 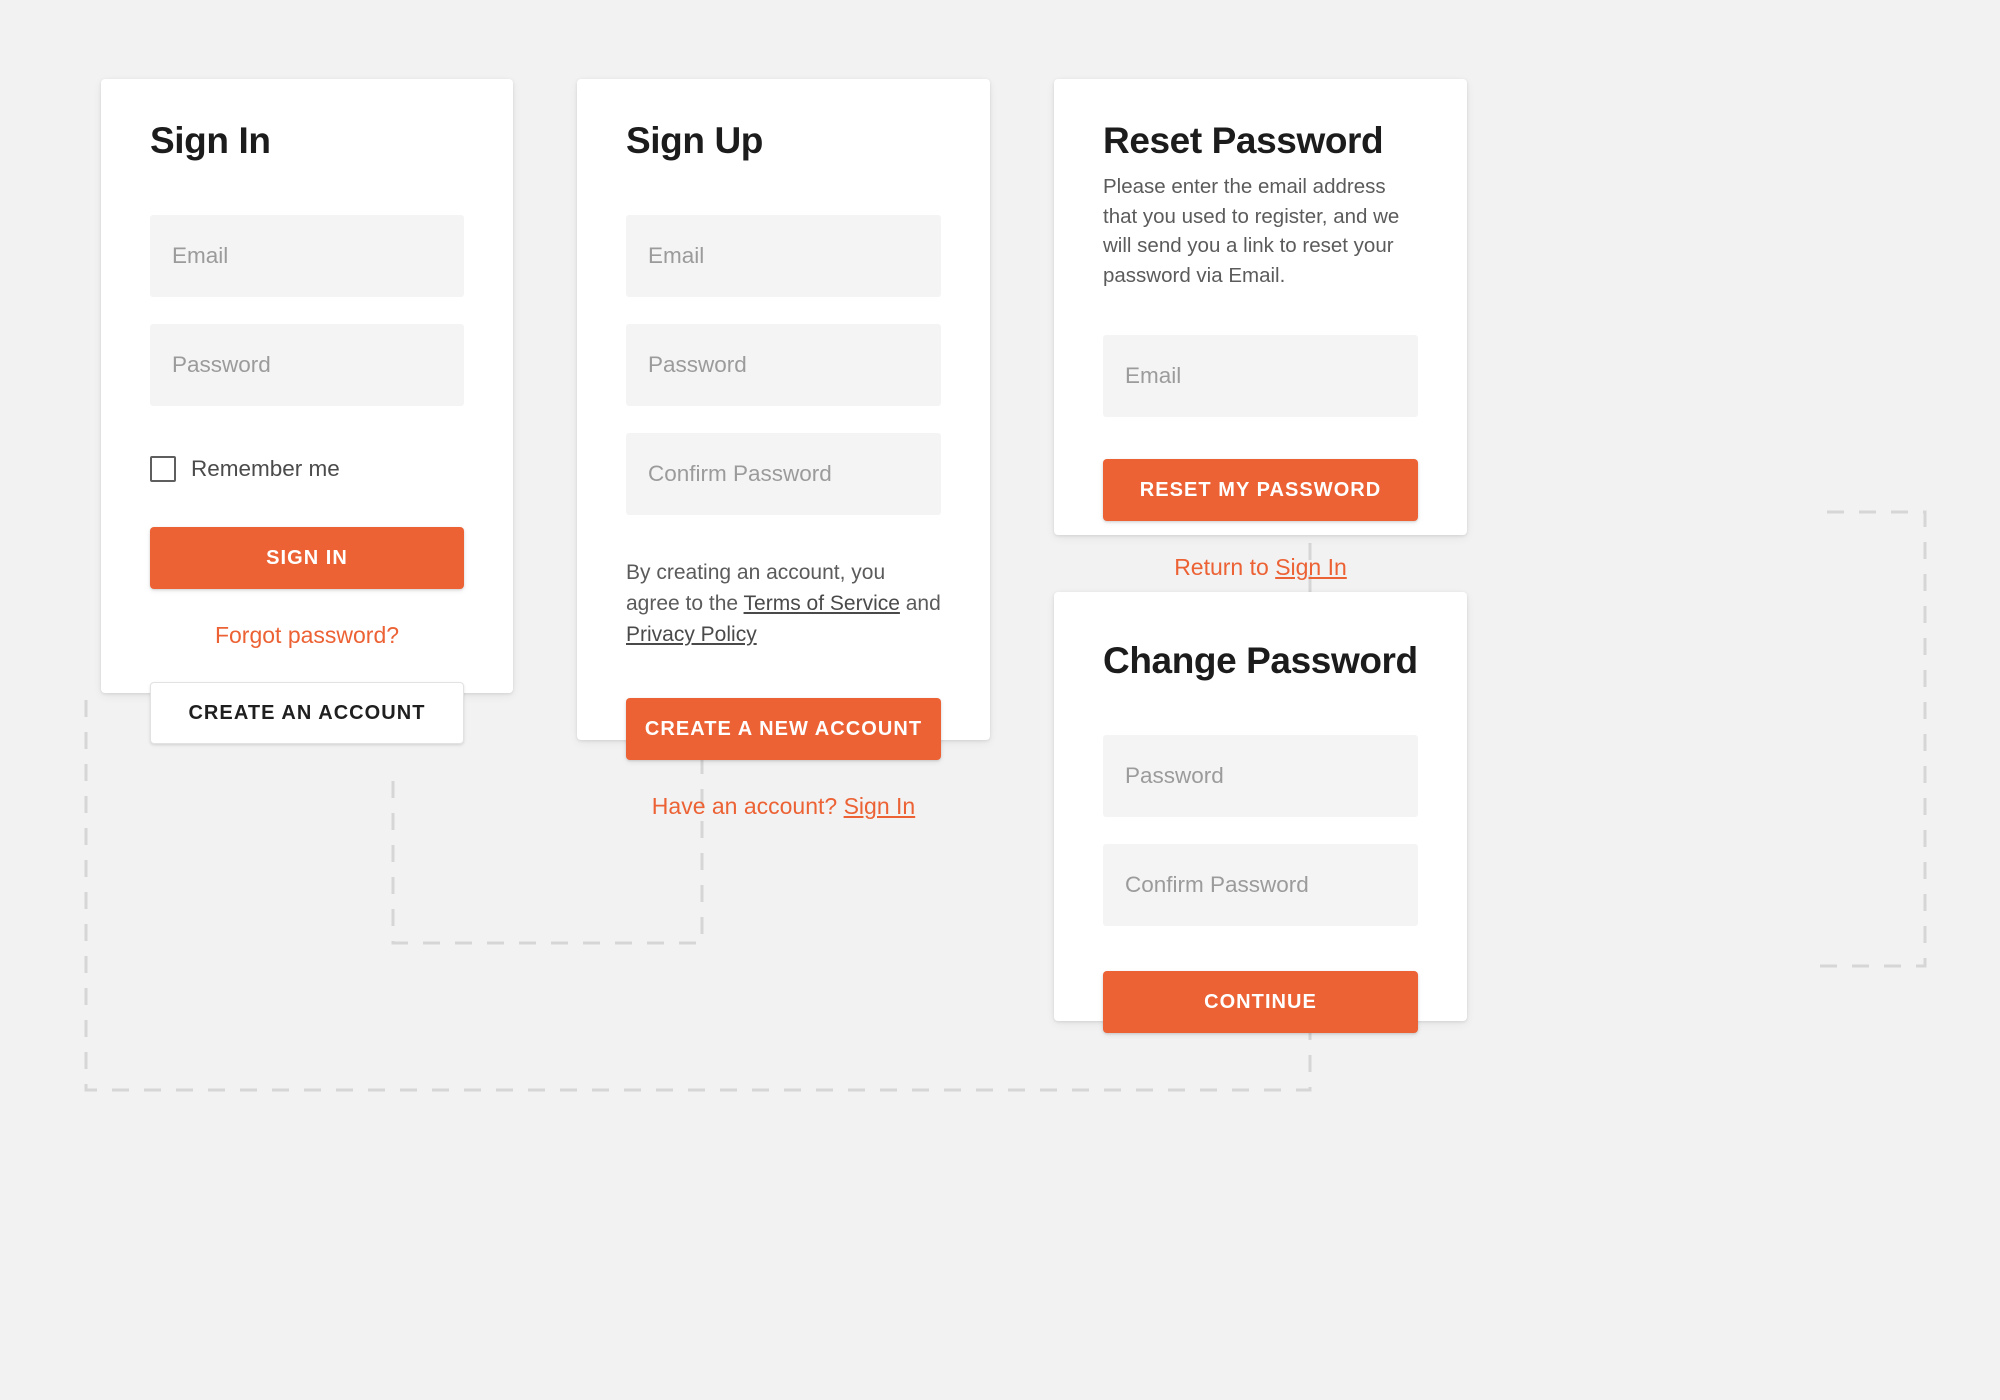 What do you see at coordinates (822, 603) in the screenshot?
I see `terms-of-service-link: Terms of Service` at bounding box center [822, 603].